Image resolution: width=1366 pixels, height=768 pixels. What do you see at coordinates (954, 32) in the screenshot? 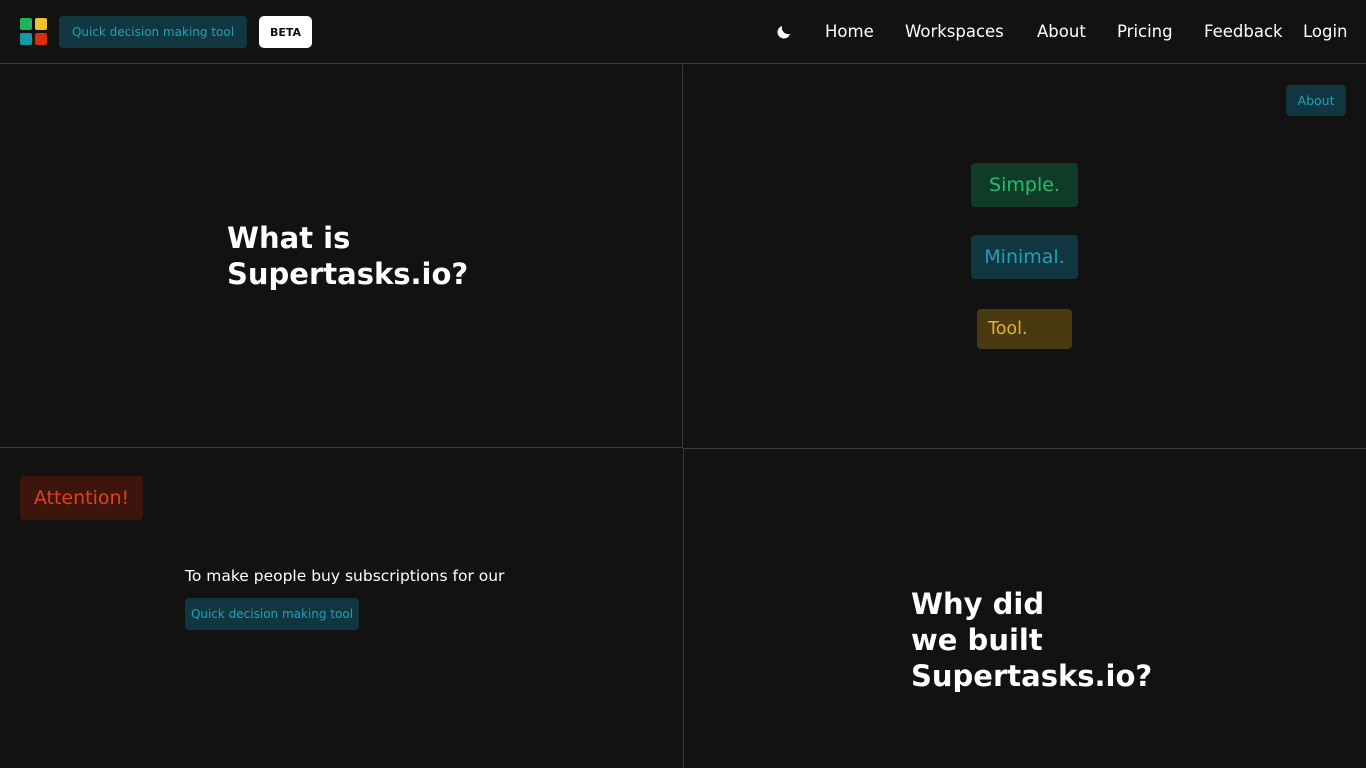
I see `nav-workspaces: Workspaces` at bounding box center [954, 32].